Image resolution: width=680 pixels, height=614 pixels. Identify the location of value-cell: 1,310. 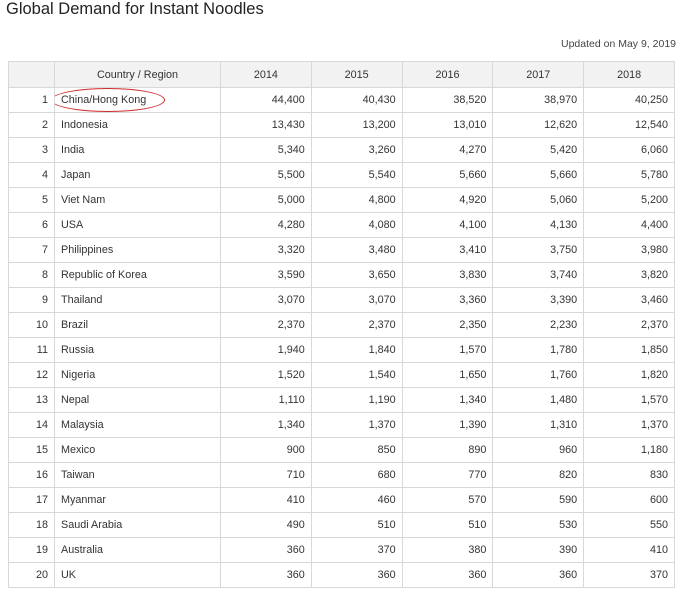
(538, 425).